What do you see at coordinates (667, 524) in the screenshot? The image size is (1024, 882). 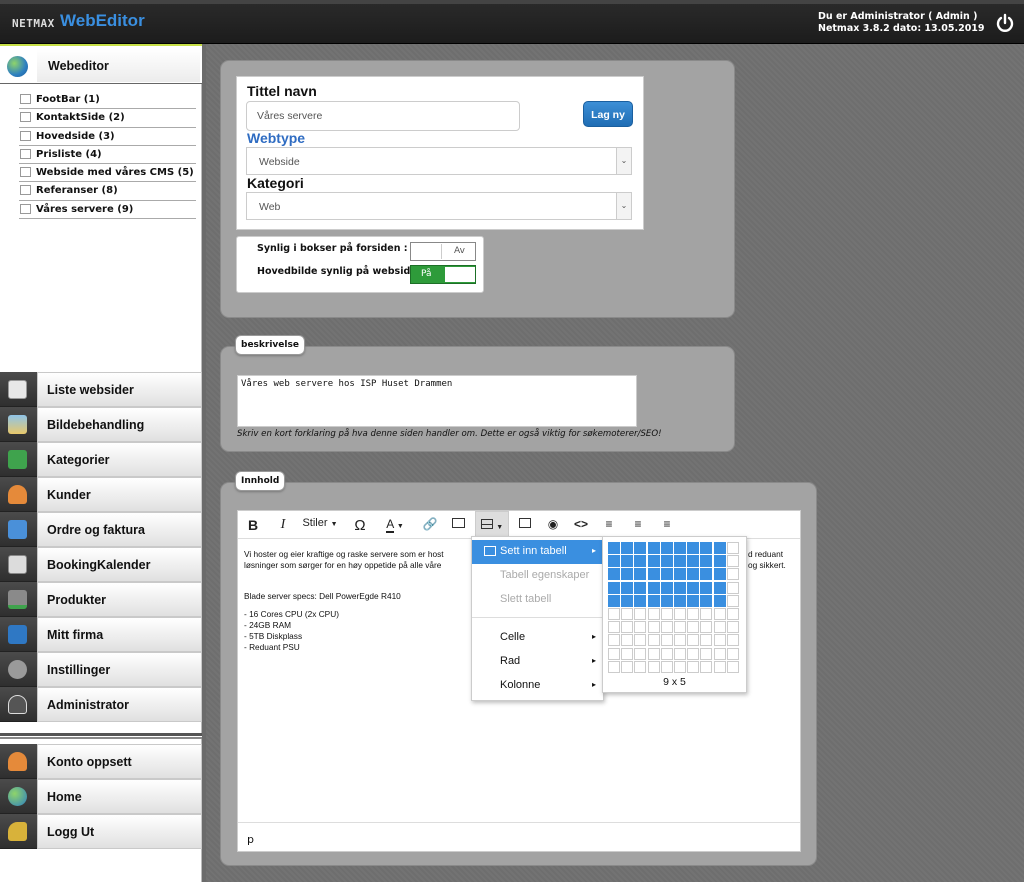 I see `align-right-icon: ≡` at bounding box center [667, 524].